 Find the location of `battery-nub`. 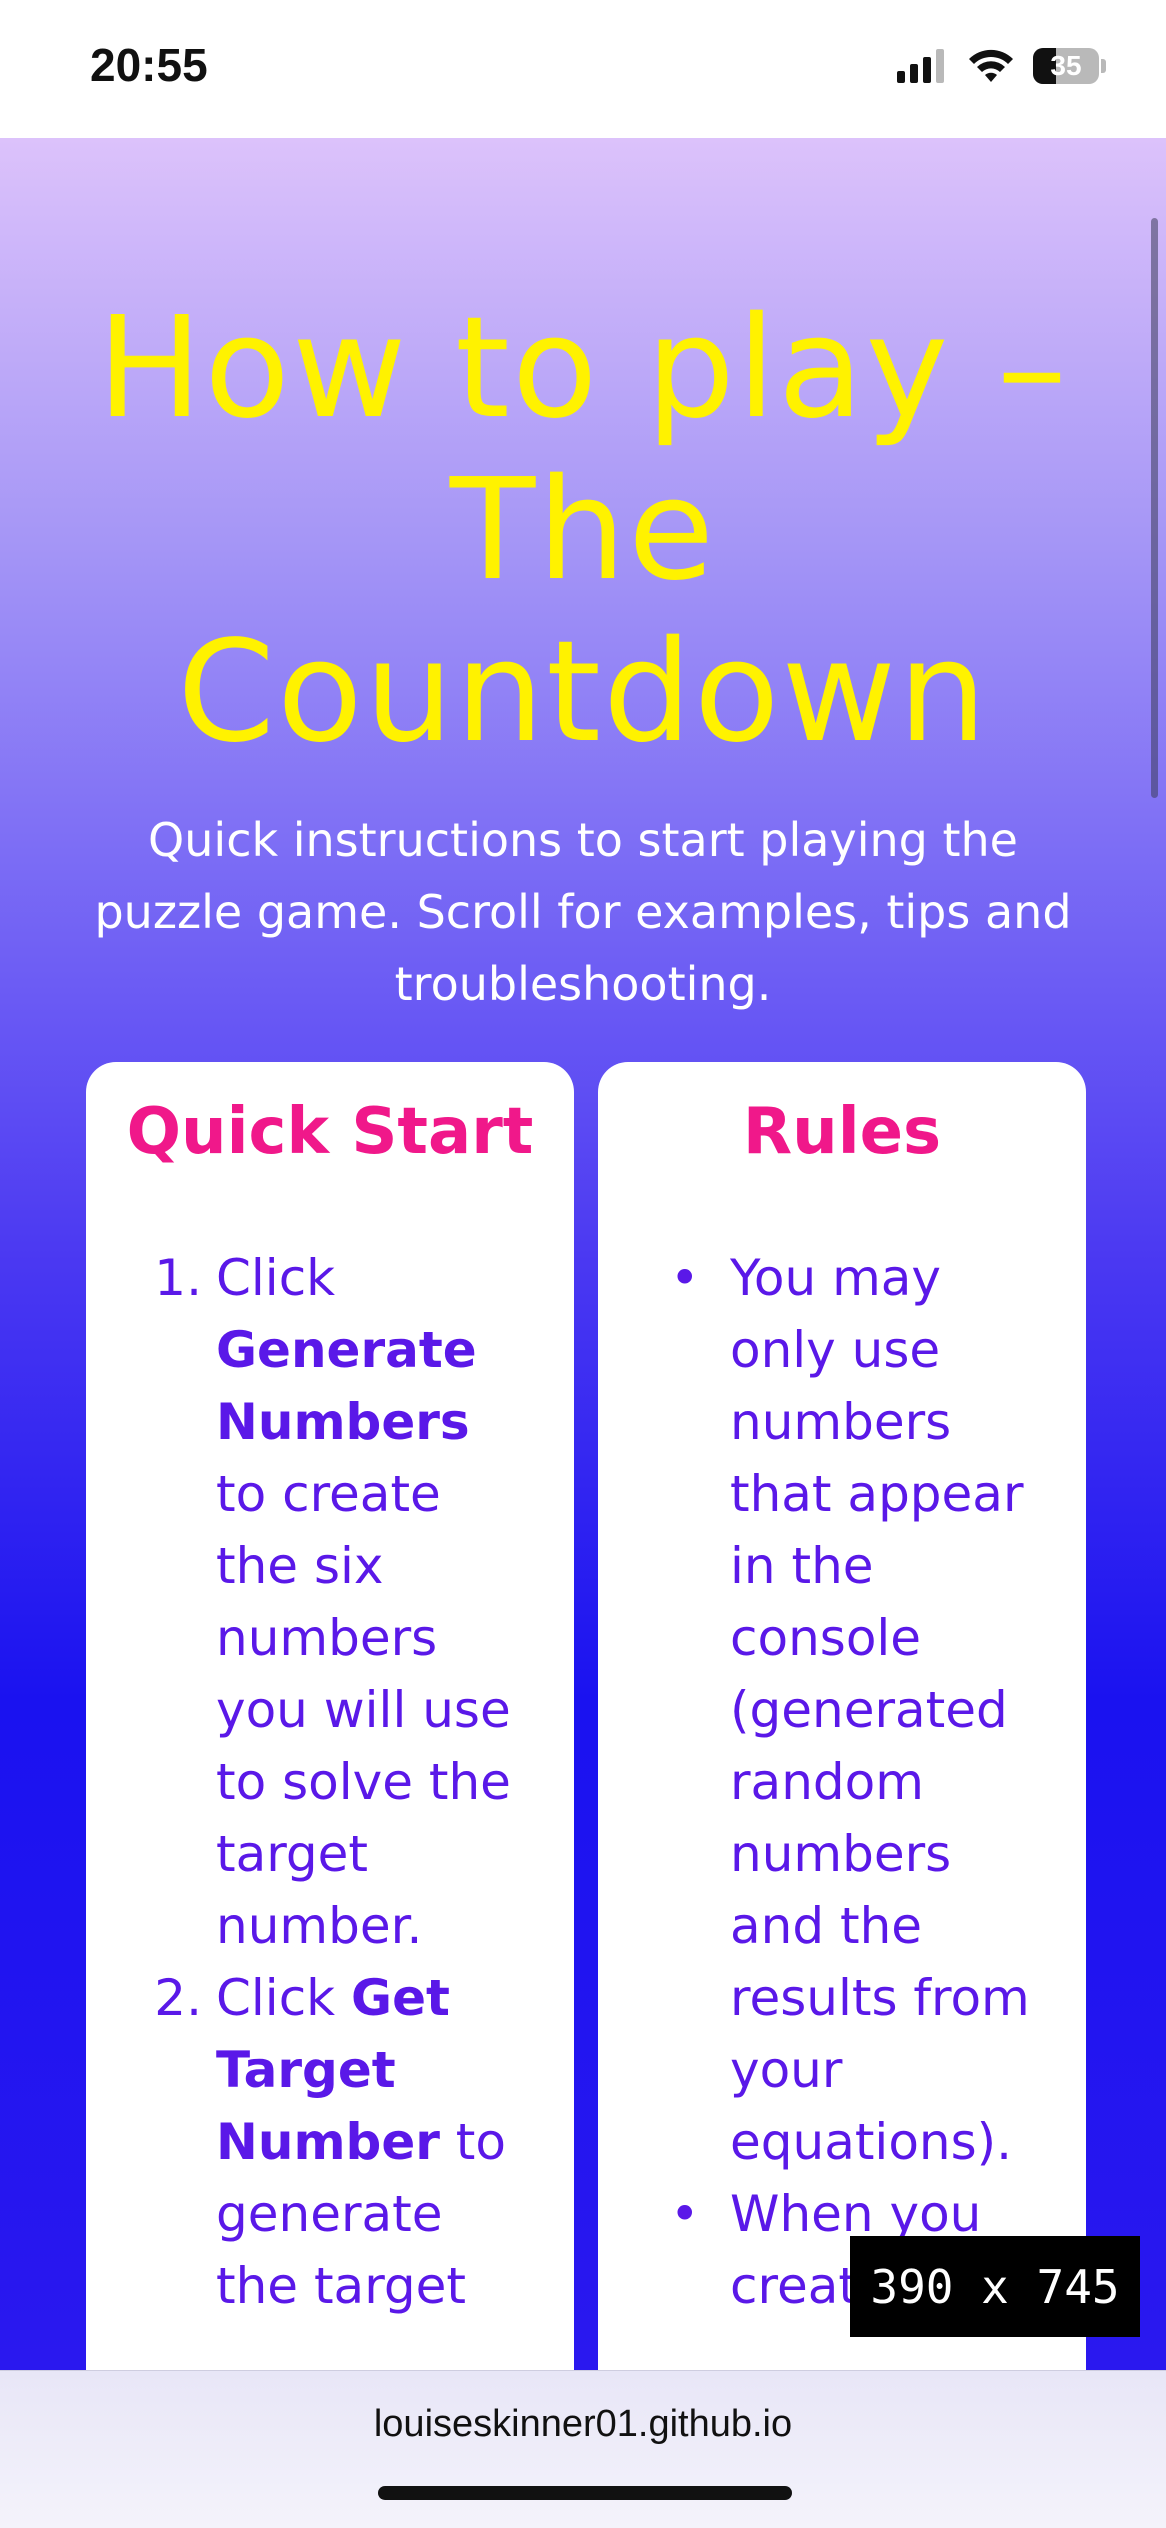

battery-nub is located at coordinates (1103, 66).